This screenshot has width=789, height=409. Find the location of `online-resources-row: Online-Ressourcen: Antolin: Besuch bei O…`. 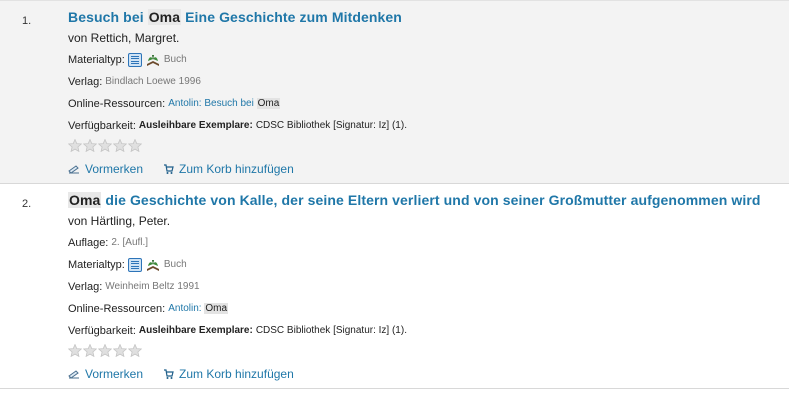

online-resources-row: Online-Ressourcen: Antolin: Besuch bei O… is located at coordinates (428, 104).